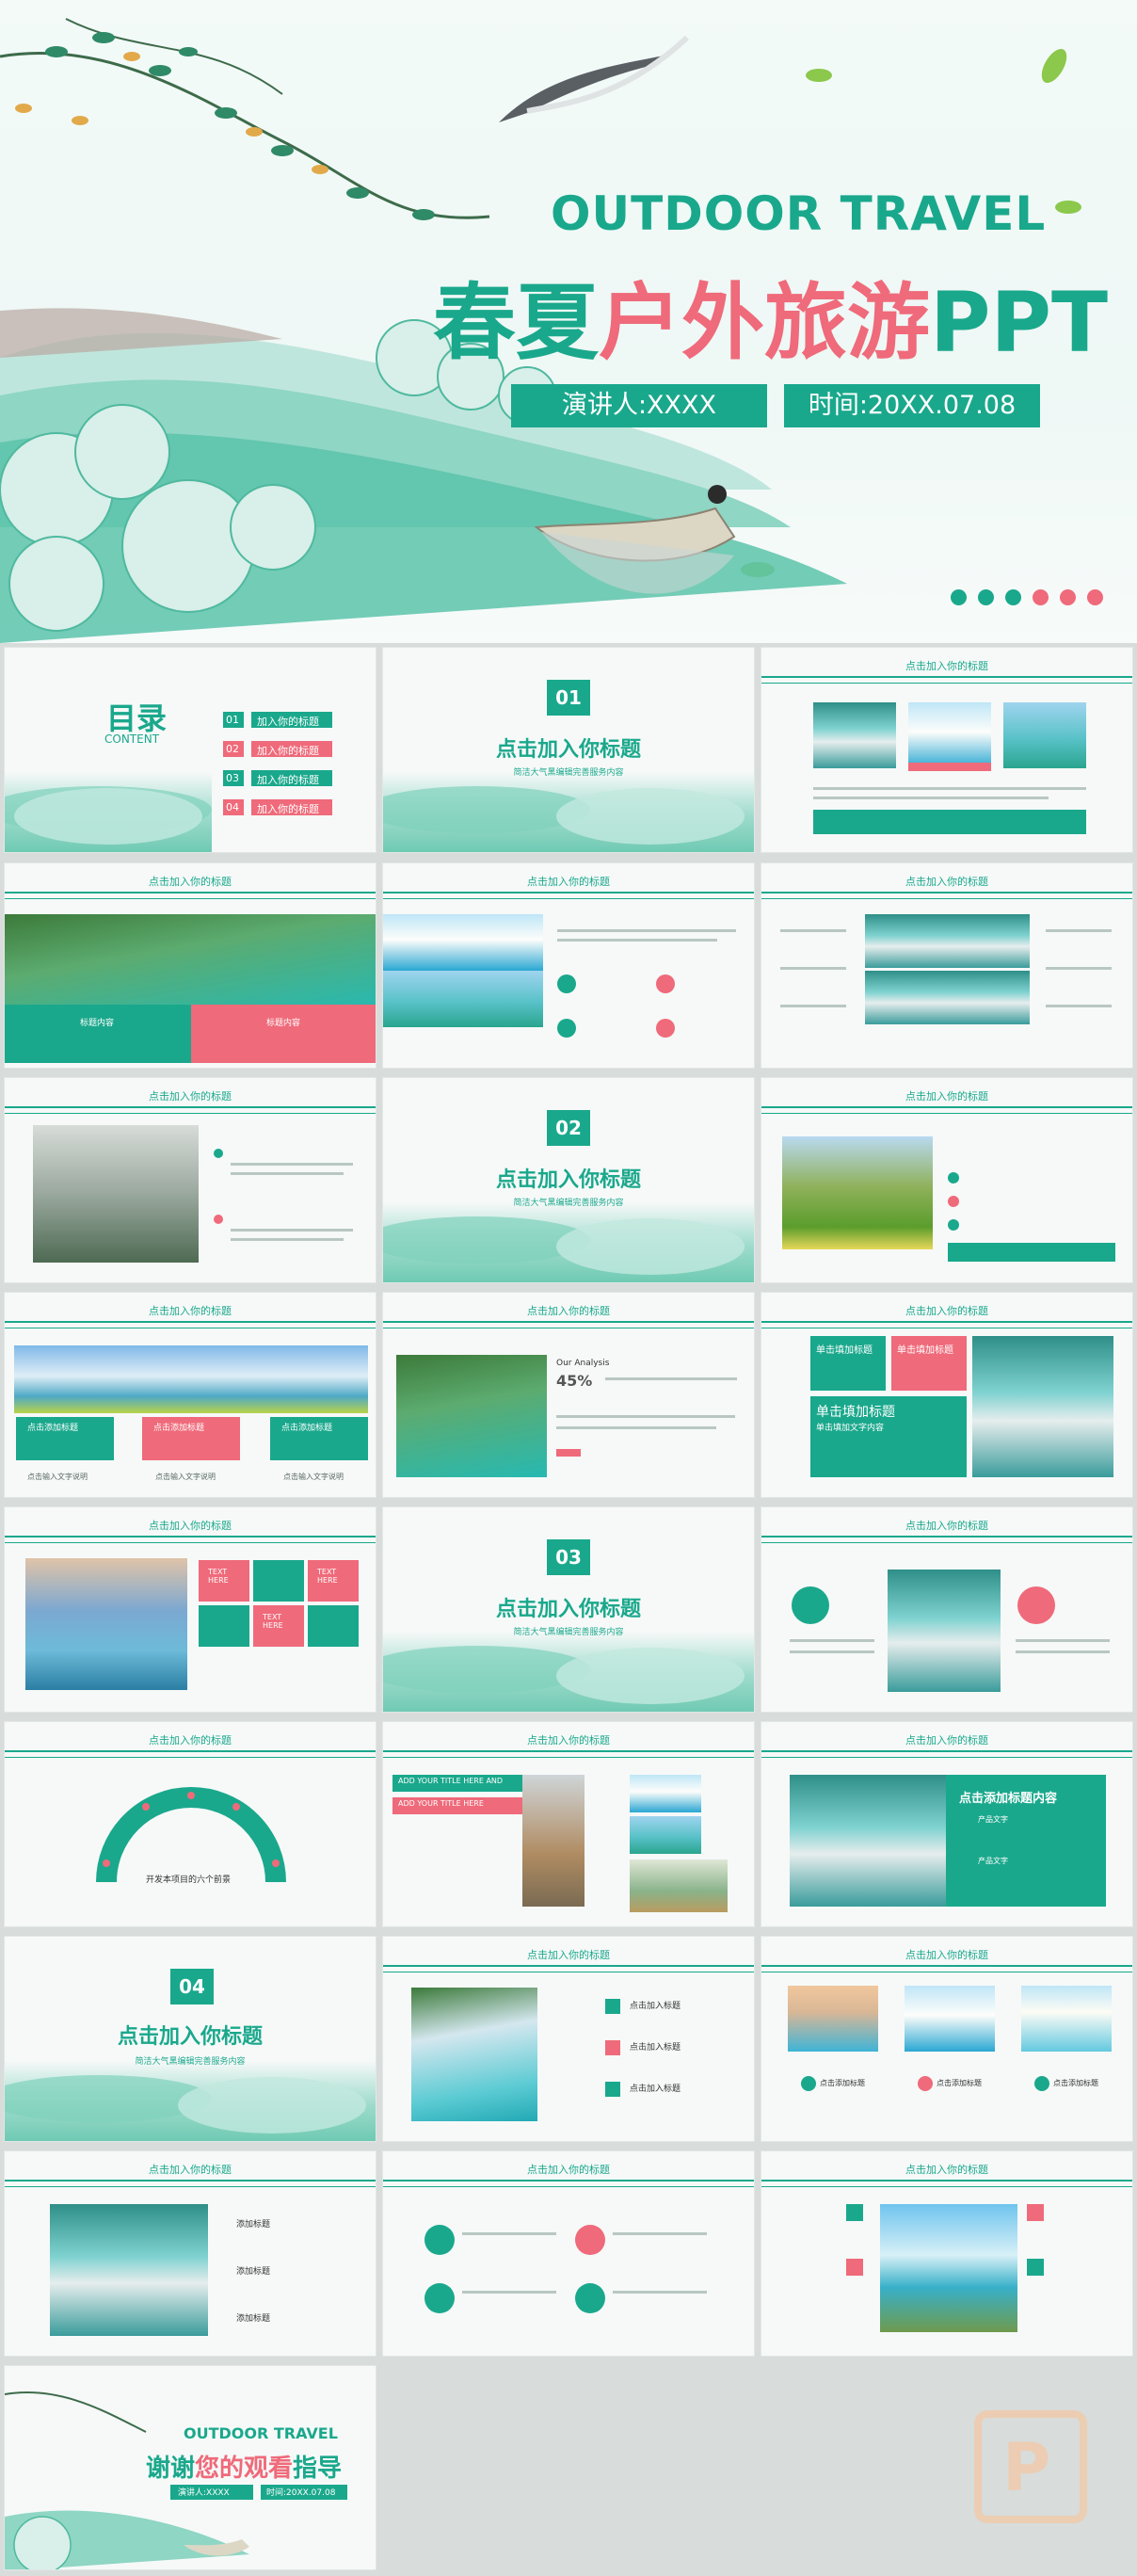 The width and height of the screenshot is (1137, 2576). What do you see at coordinates (244, 2469) in the screenshot?
I see `ending-title-cn: 谢谢您的观看指导` at bounding box center [244, 2469].